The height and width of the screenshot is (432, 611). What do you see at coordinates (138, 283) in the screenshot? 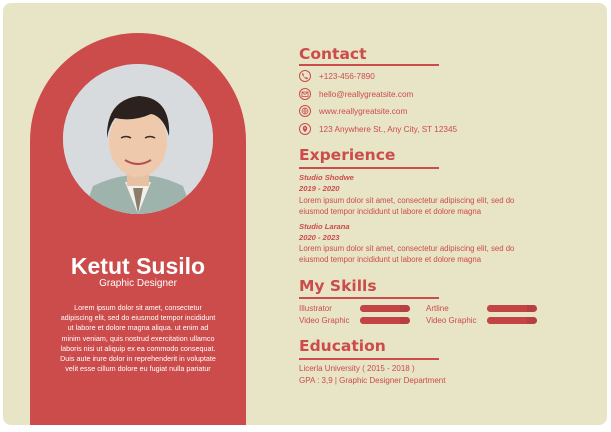
I see `profile-role: Graphic Designer` at bounding box center [138, 283].